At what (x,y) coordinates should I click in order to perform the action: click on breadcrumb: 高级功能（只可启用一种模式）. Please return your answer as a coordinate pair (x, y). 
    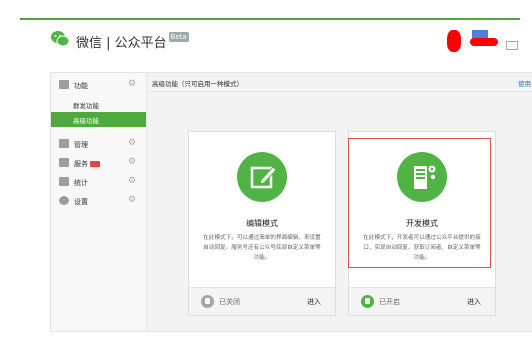
    Looking at the image, I should click on (197, 84).